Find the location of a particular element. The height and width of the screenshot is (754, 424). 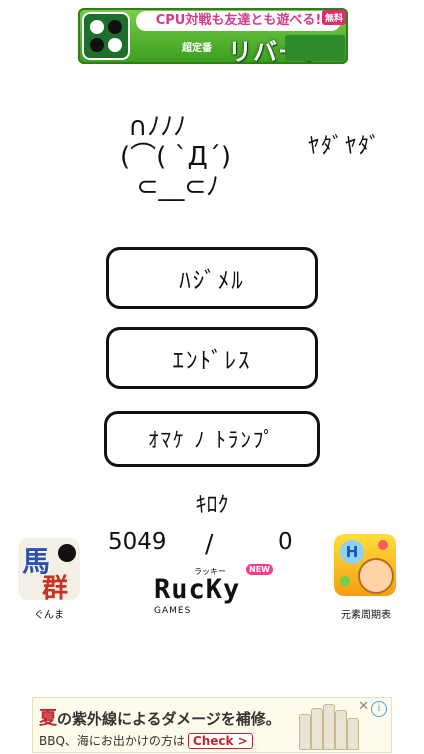

logo-new-badge: NEW is located at coordinates (259, 569).